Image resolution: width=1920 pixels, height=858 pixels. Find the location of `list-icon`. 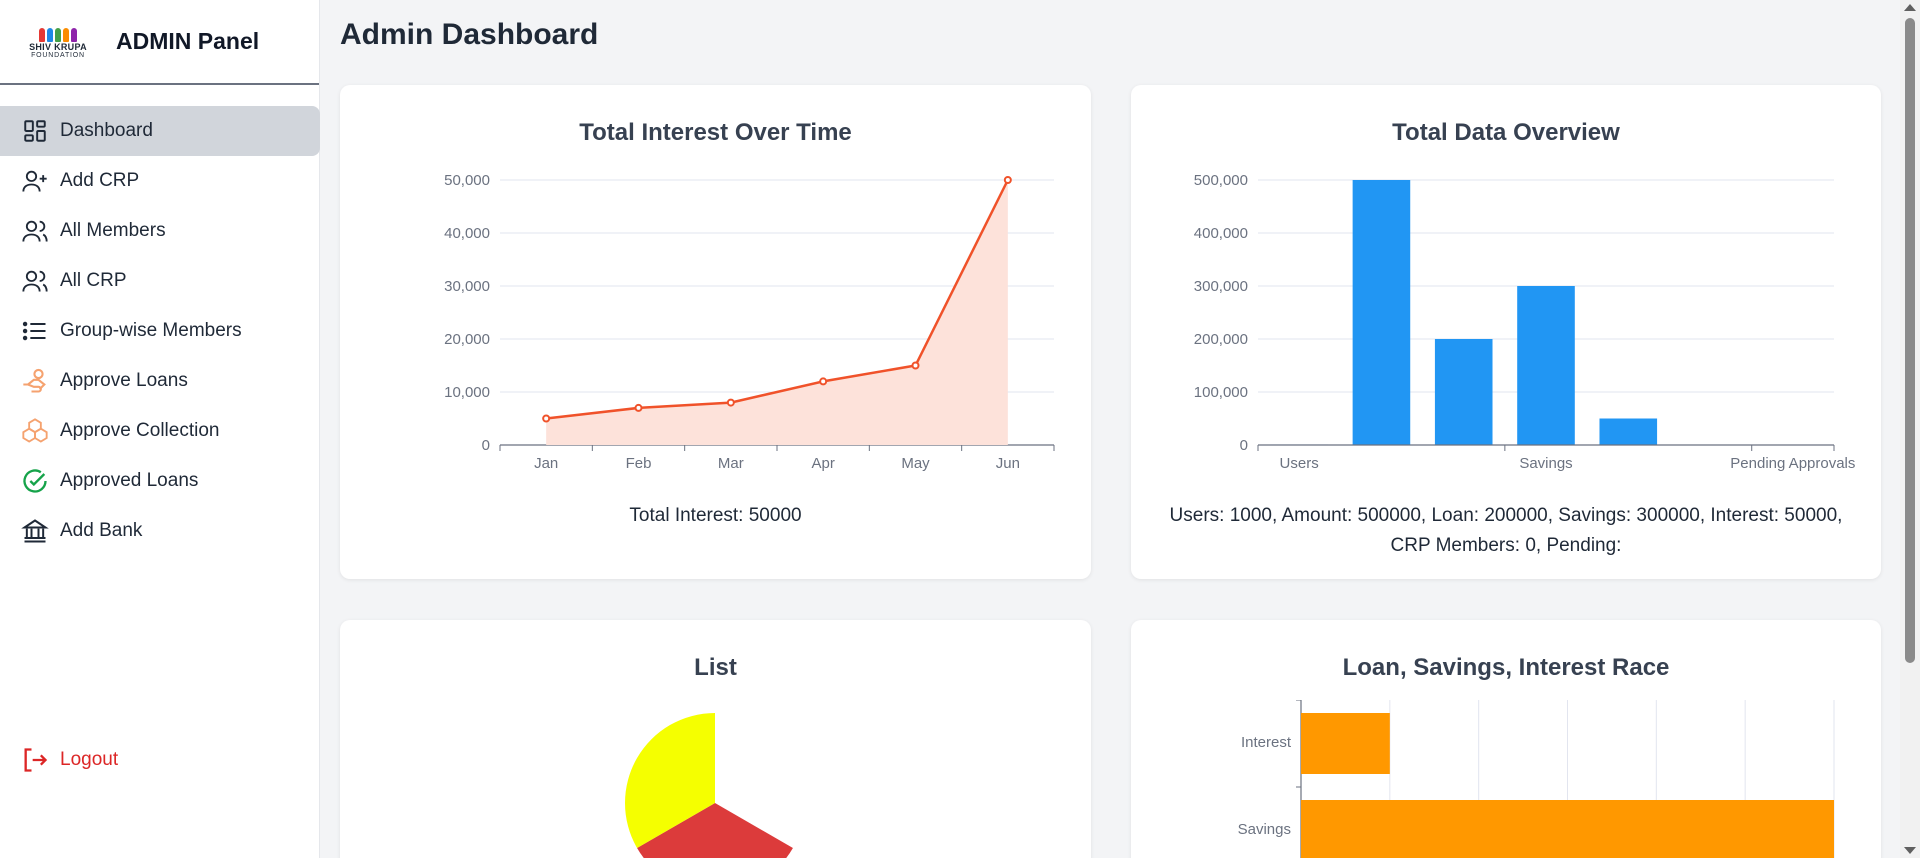

list-icon is located at coordinates (35, 331).